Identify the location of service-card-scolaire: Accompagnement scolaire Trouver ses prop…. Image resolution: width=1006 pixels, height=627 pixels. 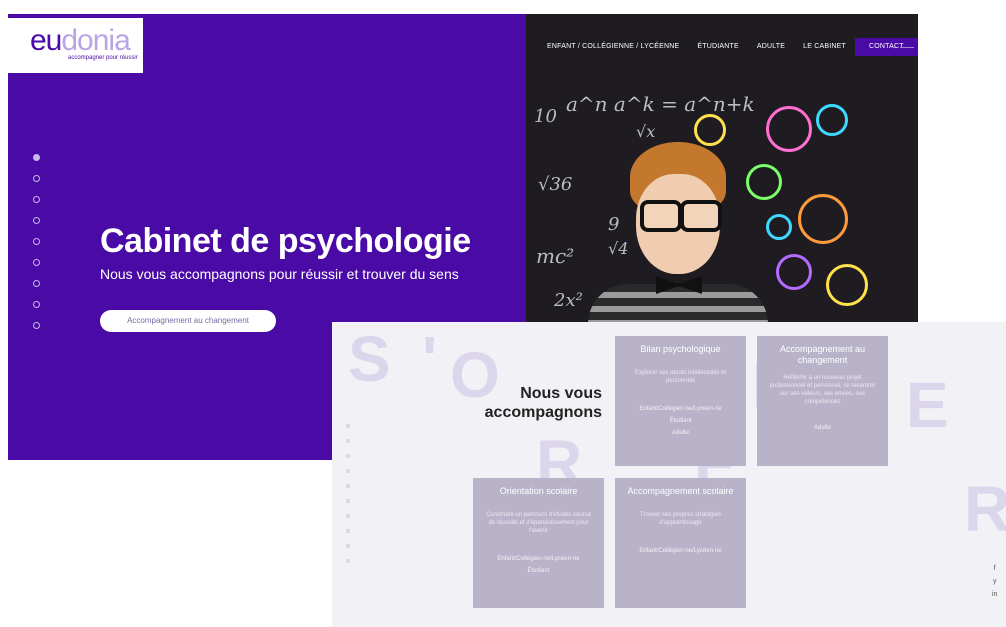
(680, 543).